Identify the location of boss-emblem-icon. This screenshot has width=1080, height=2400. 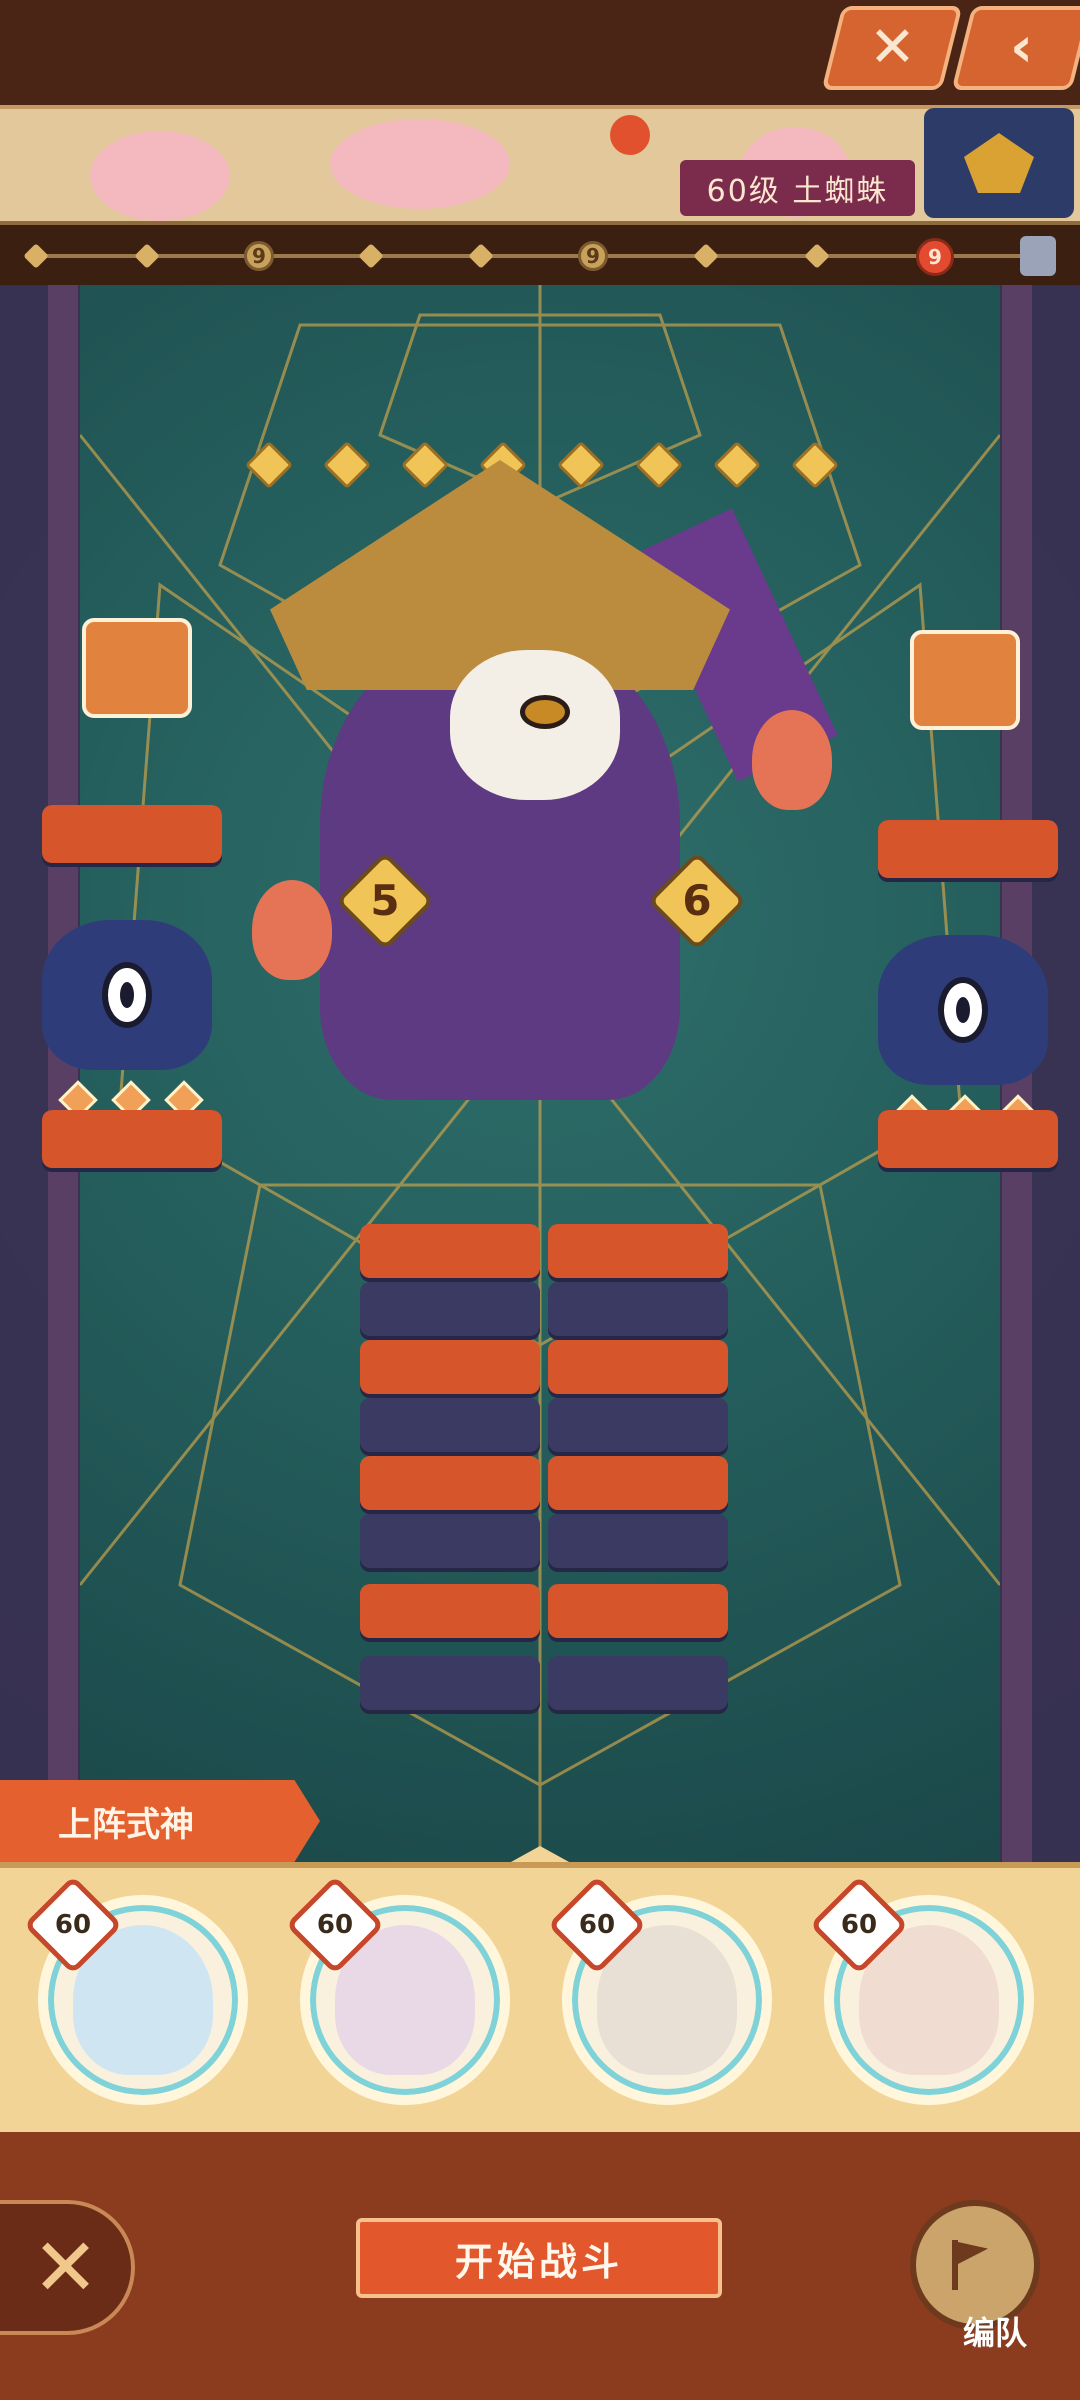
(999, 163).